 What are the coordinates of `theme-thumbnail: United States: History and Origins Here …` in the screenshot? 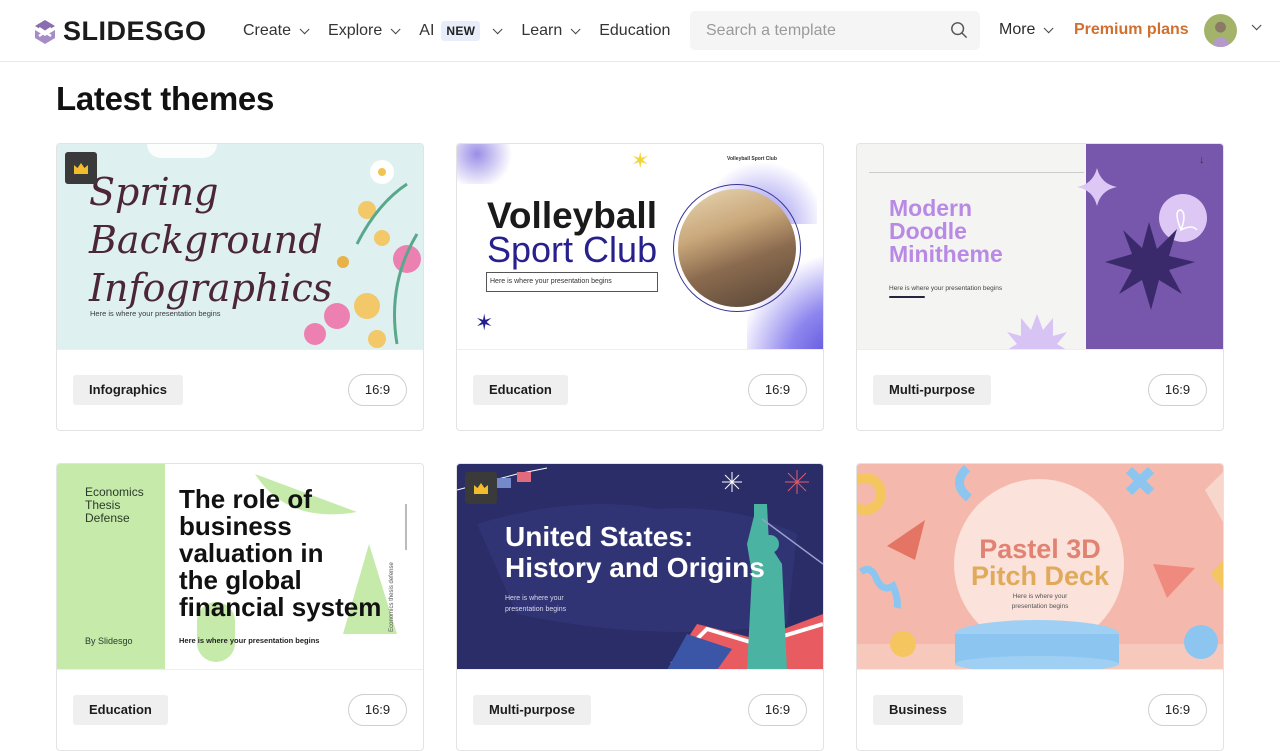 It's located at (640, 567).